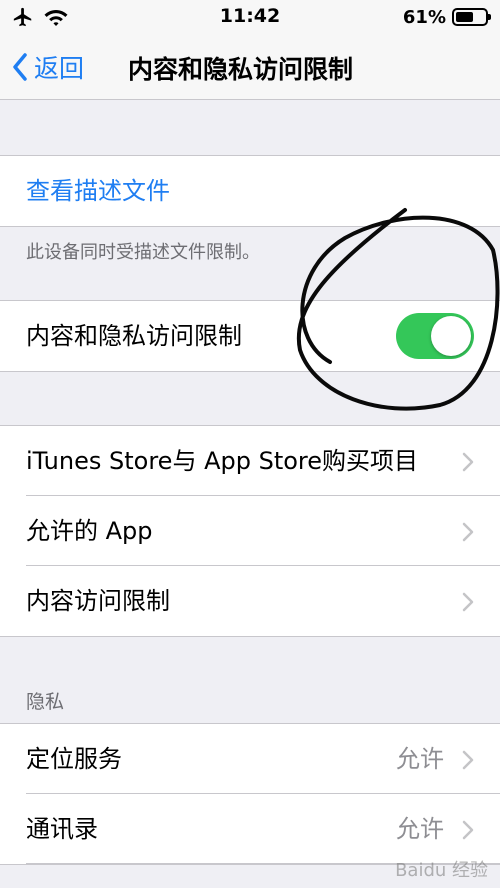 This screenshot has height=888, width=500. What do you see at coordinates (250, 17) in the screenshot?
I see `status-bar: 11:42 61%` at bounding box center [250, 17].